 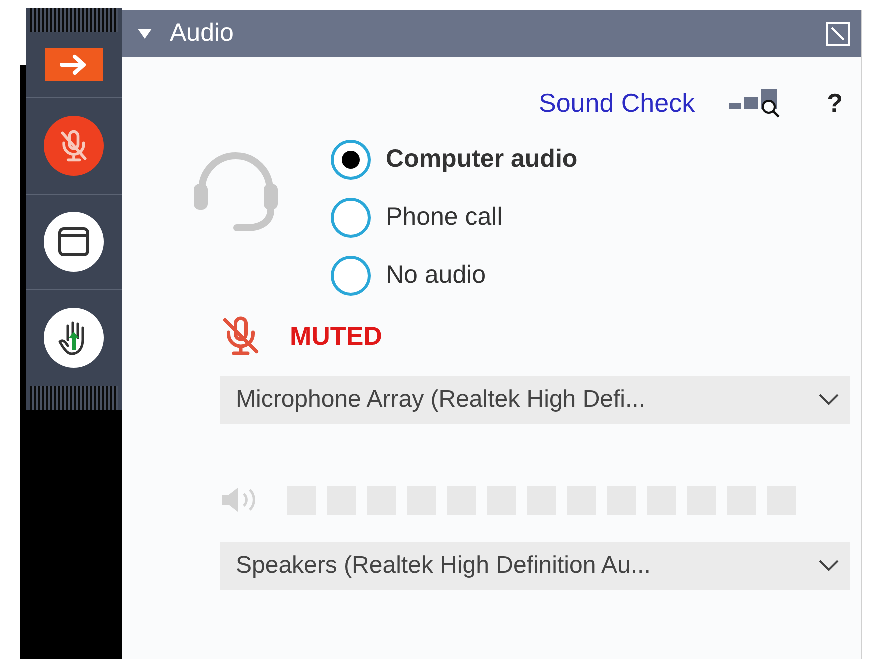 What do you see at coordinates (444, 218) in the screenshot?
I see `radio-label: Phone call` at bounding box center [444, 218].